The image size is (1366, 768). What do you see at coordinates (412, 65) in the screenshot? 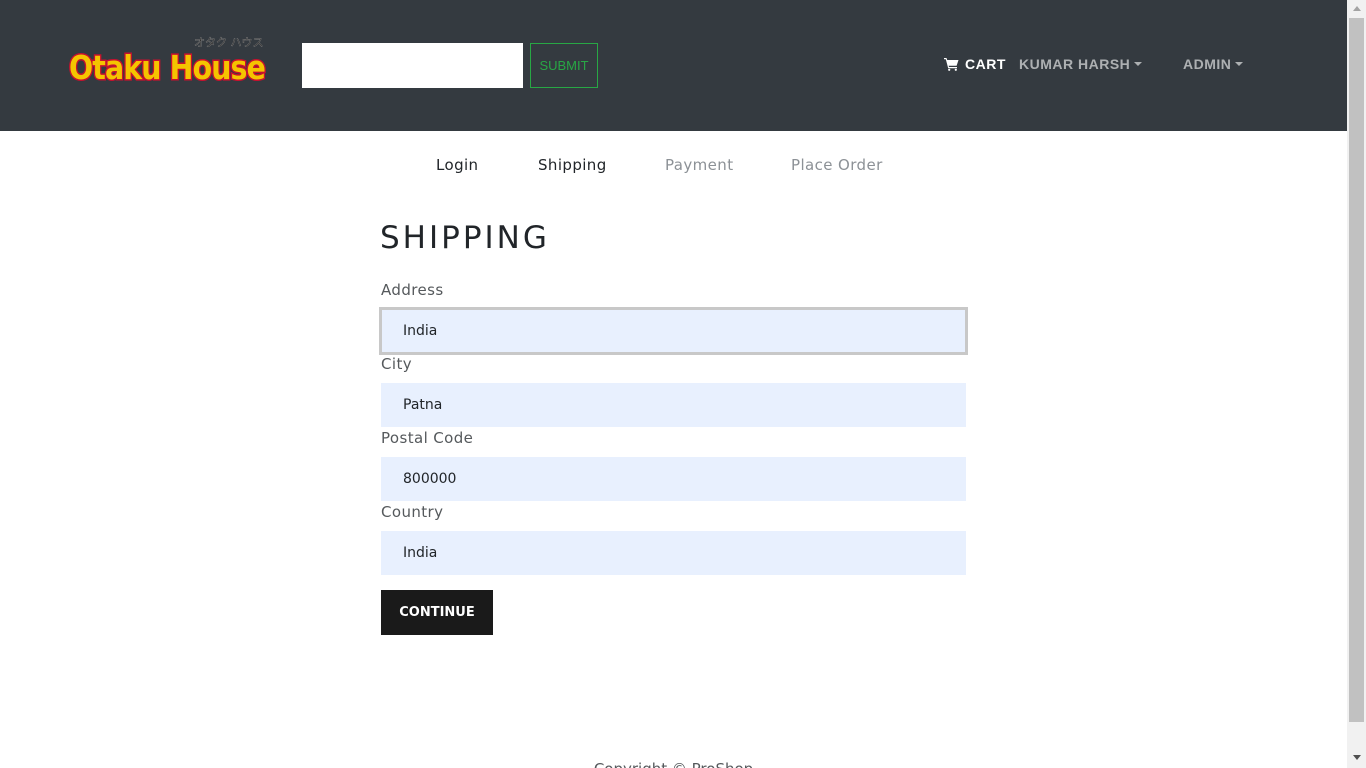
I see `search-input` at bounding box center [412, 65].